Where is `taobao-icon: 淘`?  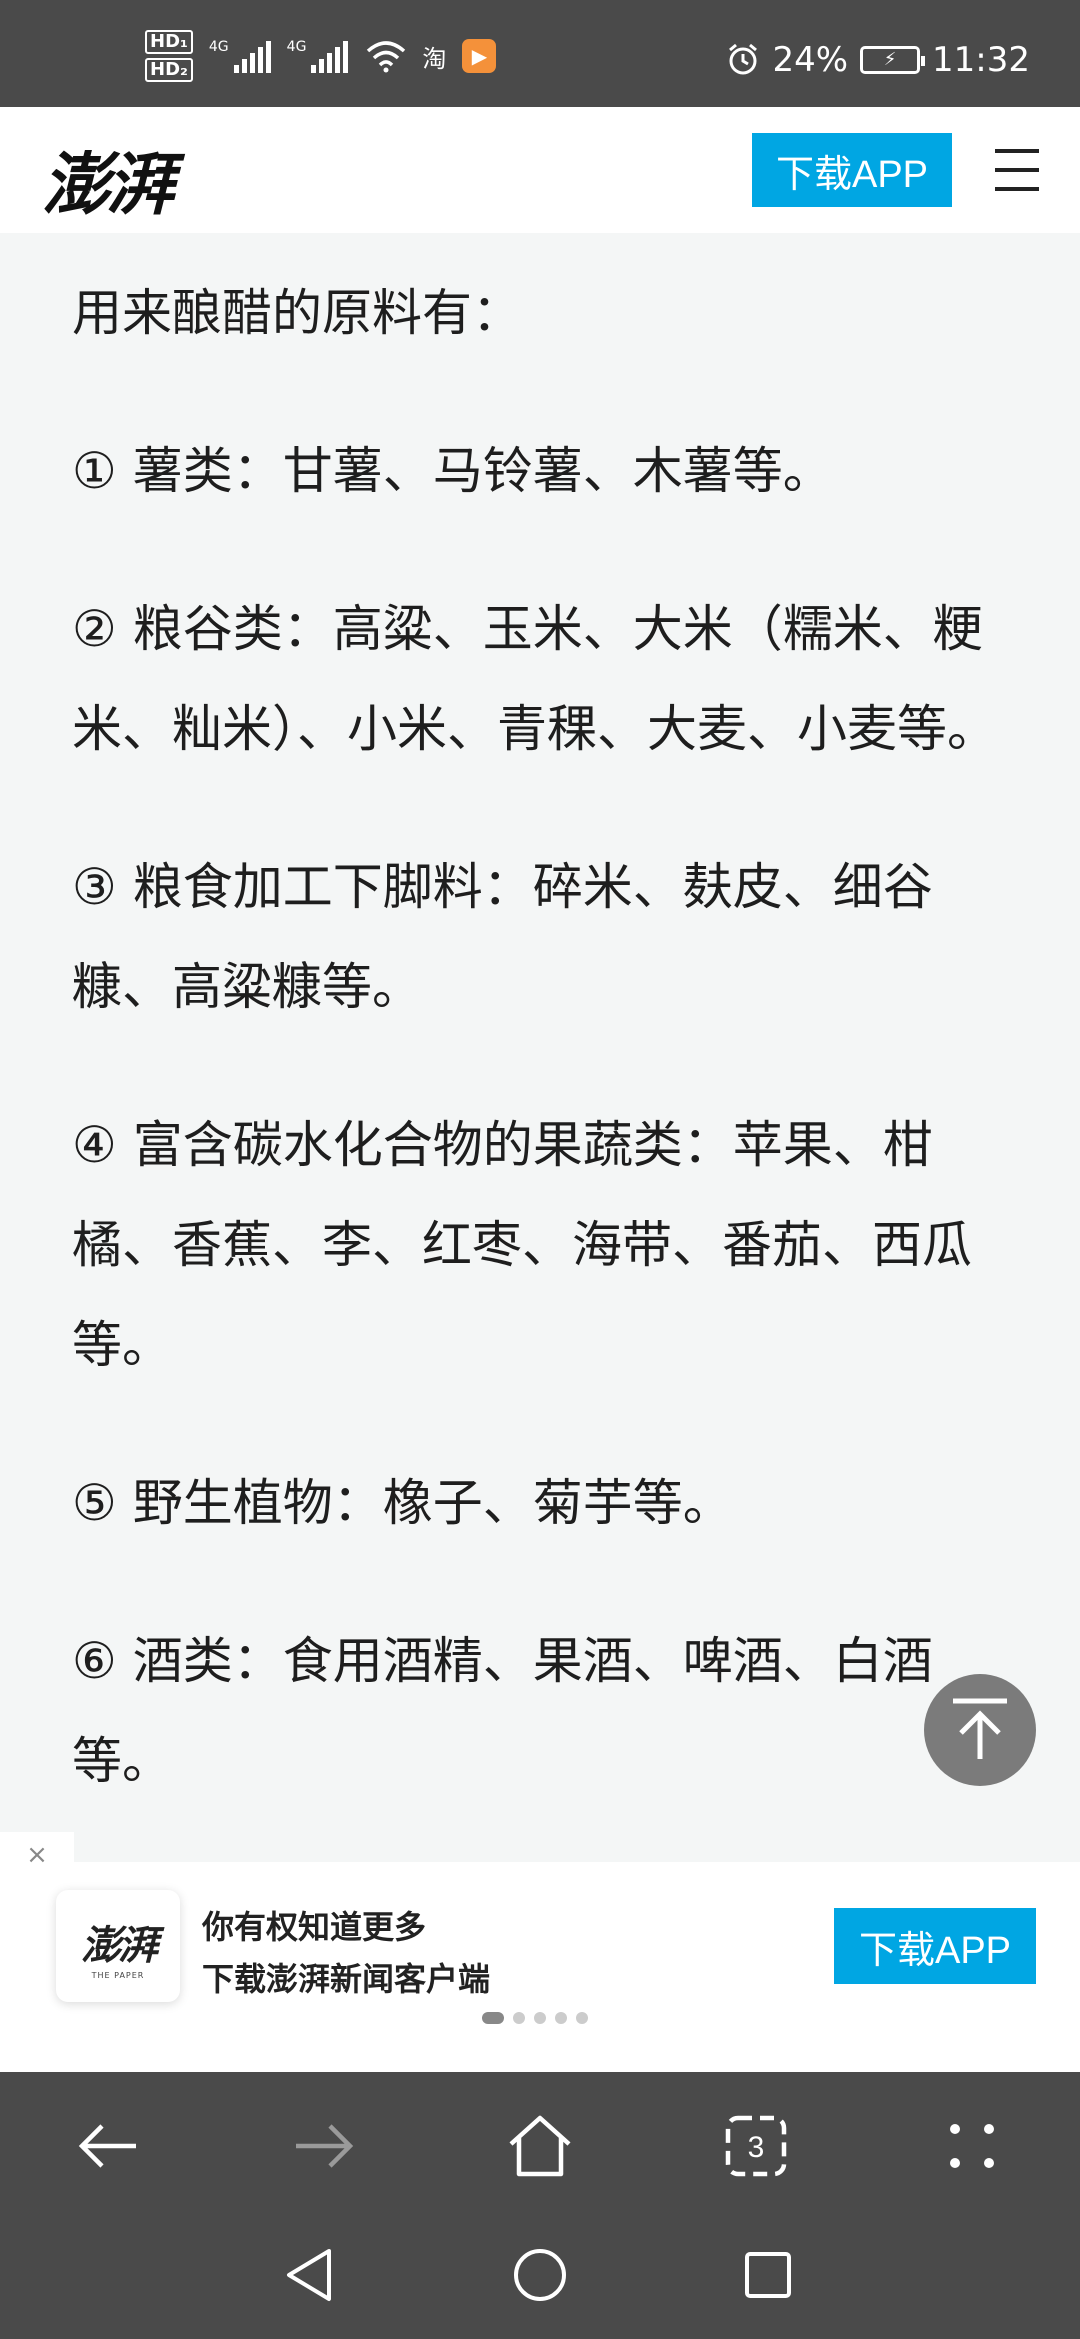 taobao-icon: 淘 is located at coordinates (434, 58).